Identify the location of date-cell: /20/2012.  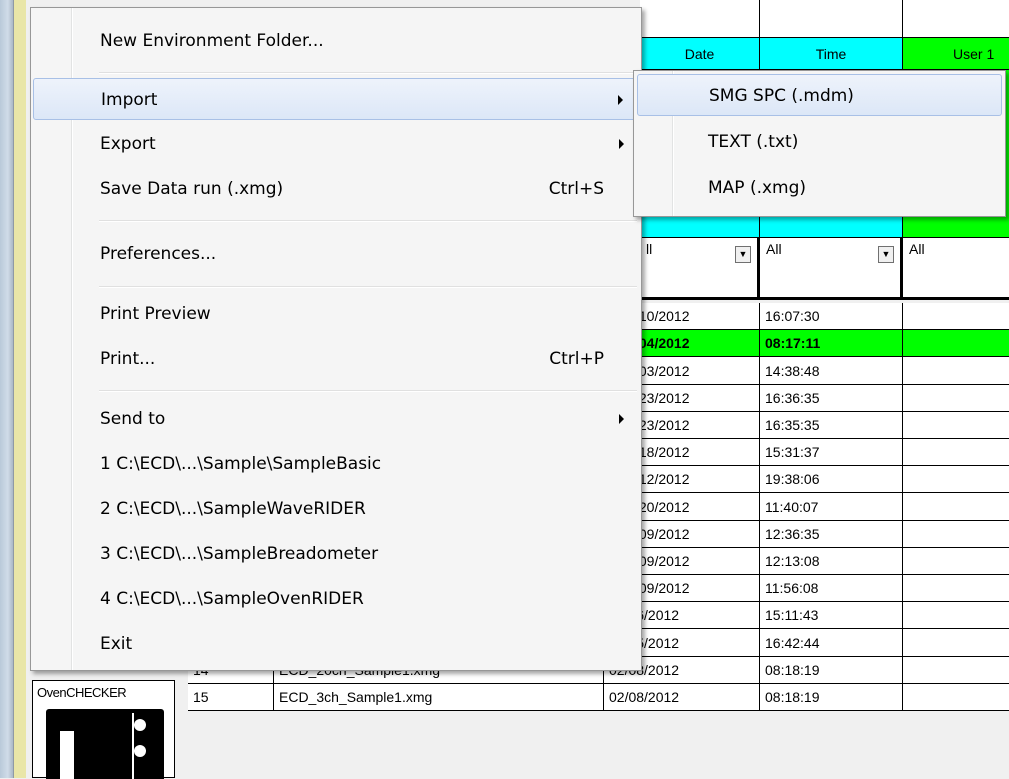
(695, 507).